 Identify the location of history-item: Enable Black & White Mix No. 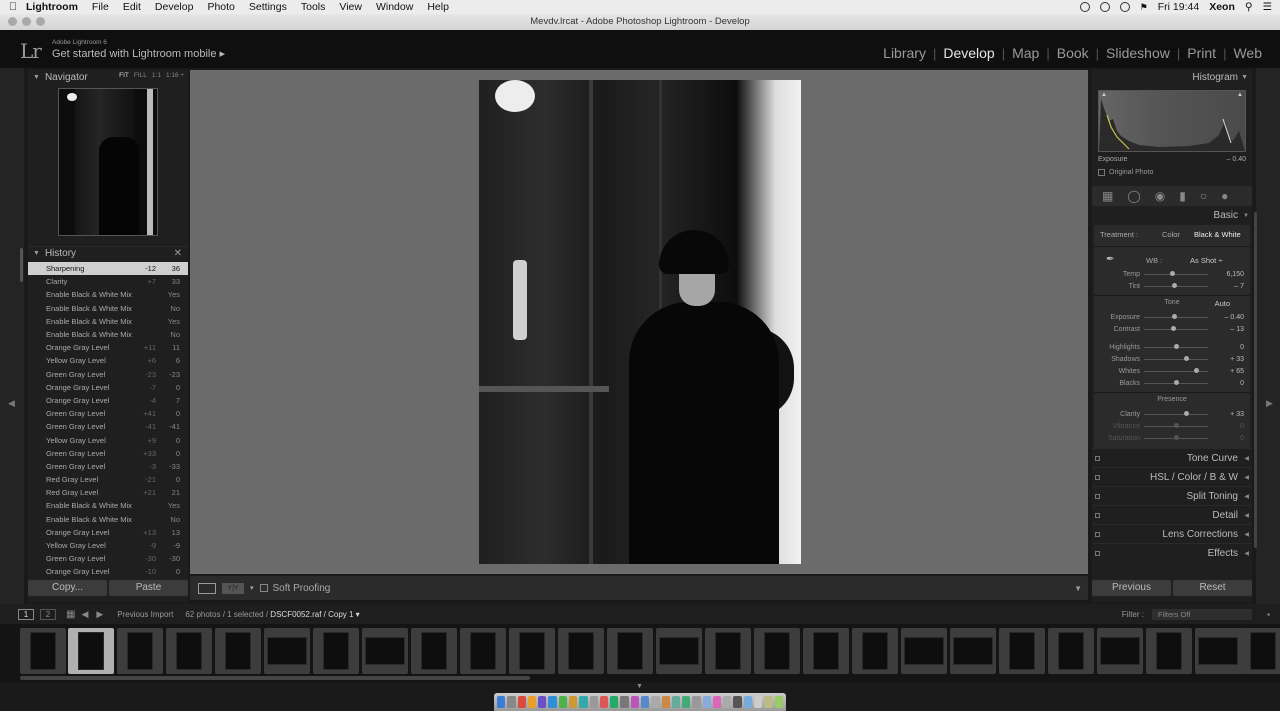
(108, 334).